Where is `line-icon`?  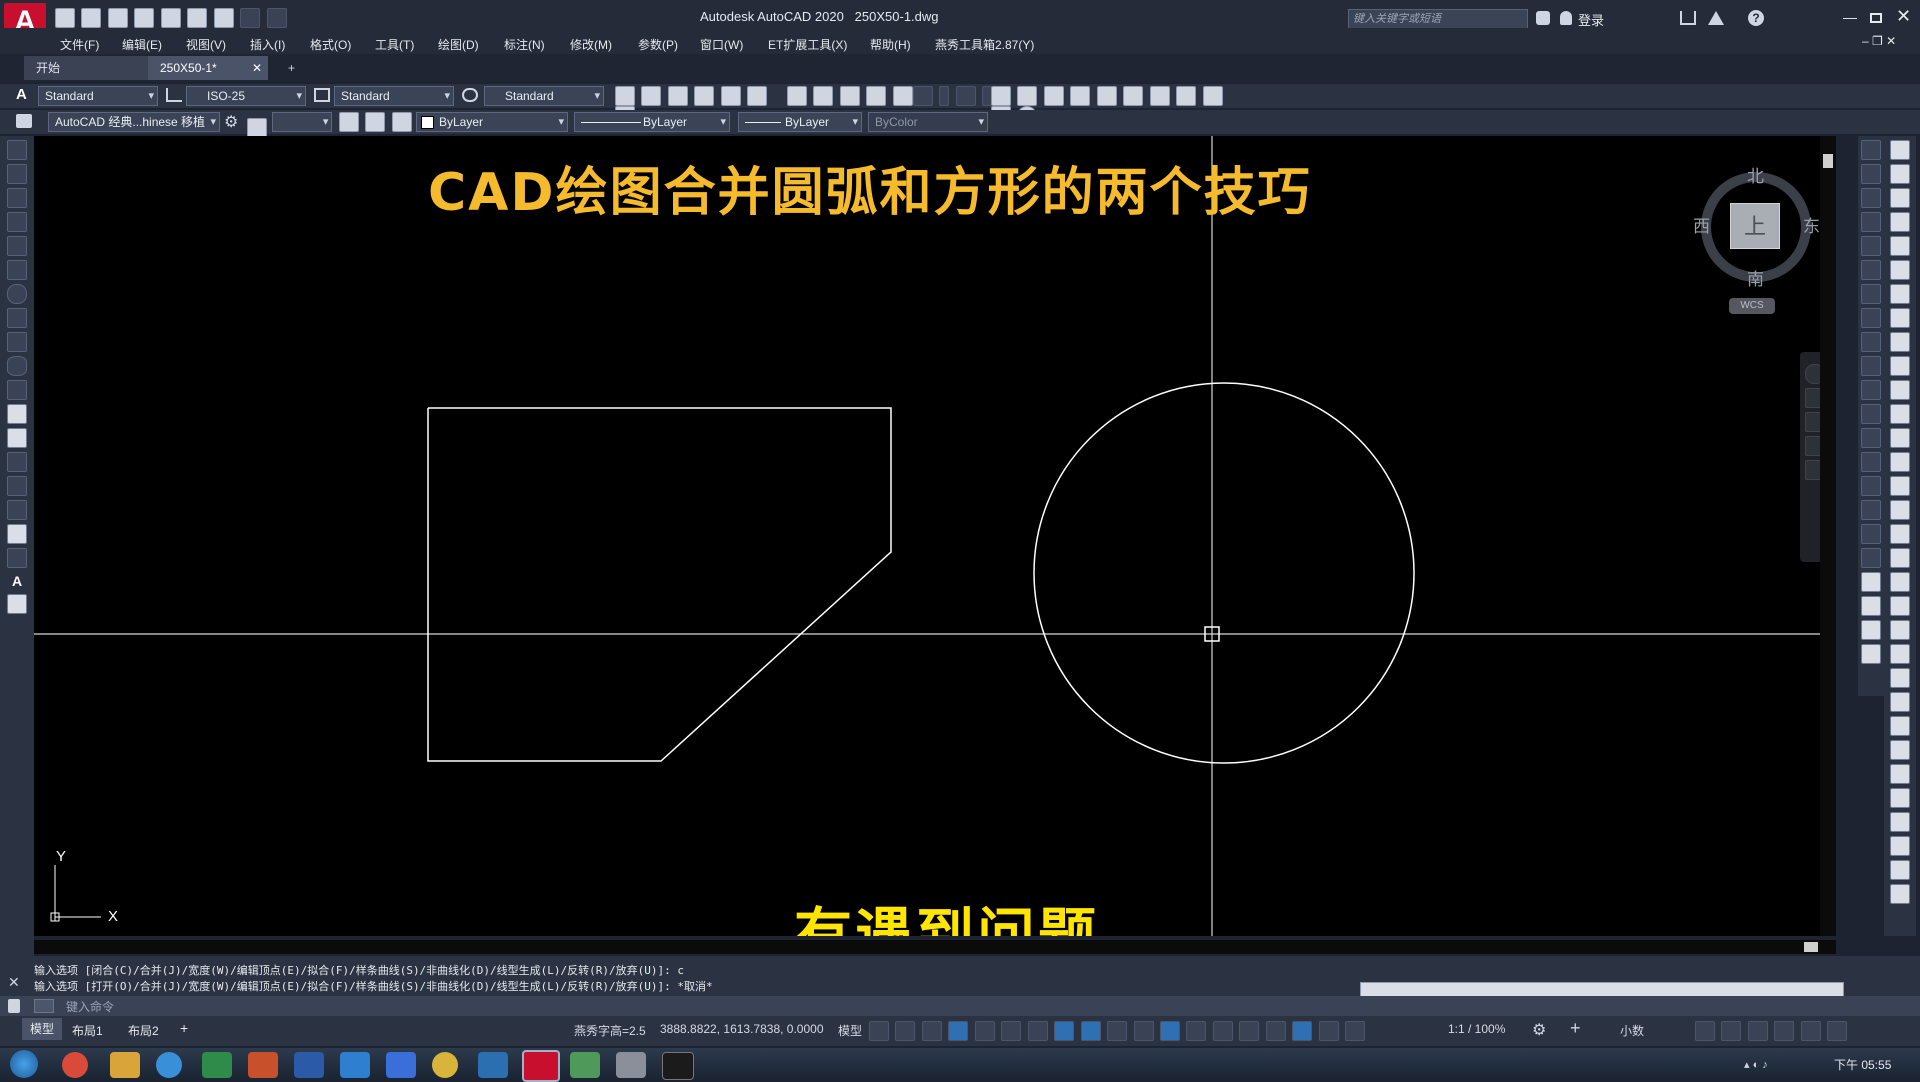
line-icon is located at coordinates (17, 150).